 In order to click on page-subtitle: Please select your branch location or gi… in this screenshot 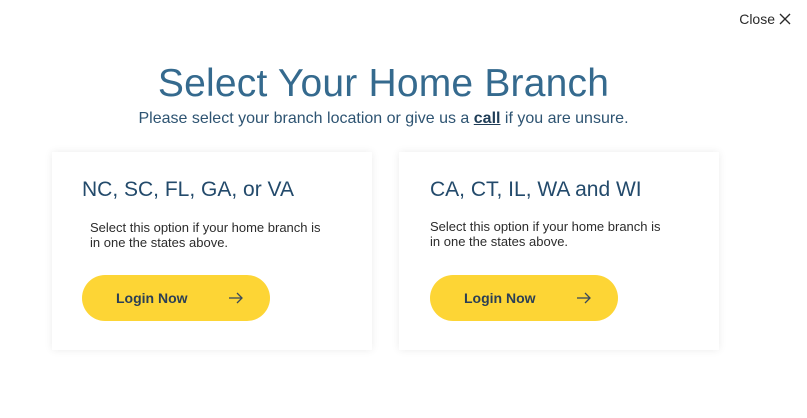, I will do `click(383, 119)`.